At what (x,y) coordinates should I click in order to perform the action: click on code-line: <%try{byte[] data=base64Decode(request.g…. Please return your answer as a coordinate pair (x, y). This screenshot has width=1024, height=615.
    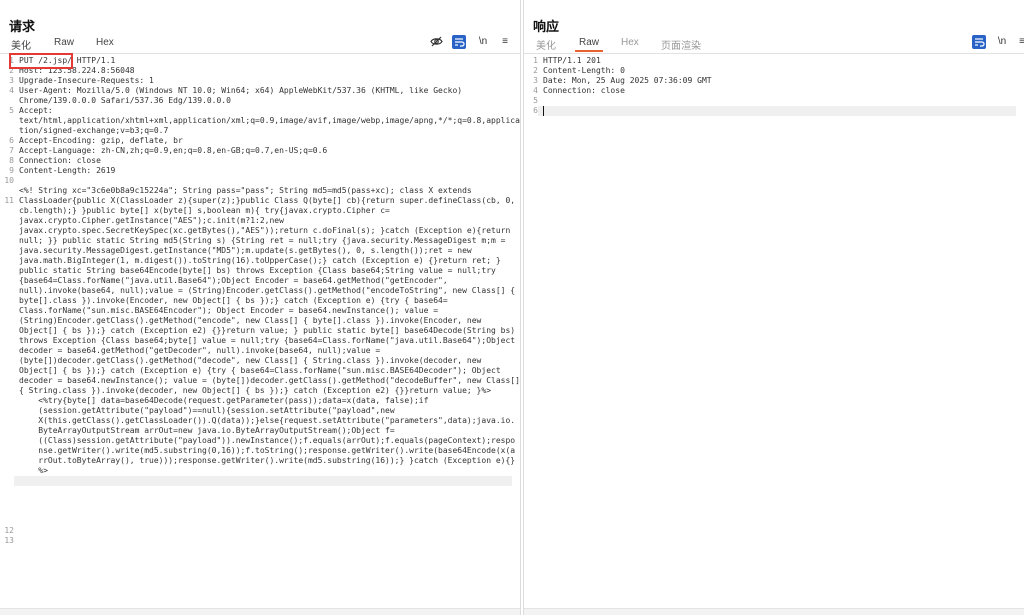
    Looking at the image, I should click on (224, 400).